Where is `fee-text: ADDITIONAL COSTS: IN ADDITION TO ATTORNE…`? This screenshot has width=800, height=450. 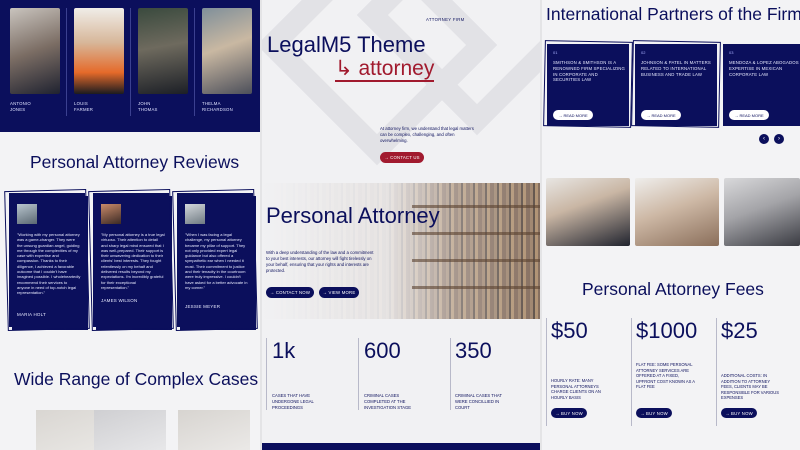
fee-text: ADDITIONAL COSTS: IN ADDITION TO ATTORNE… is located at coordinates (750, 387).